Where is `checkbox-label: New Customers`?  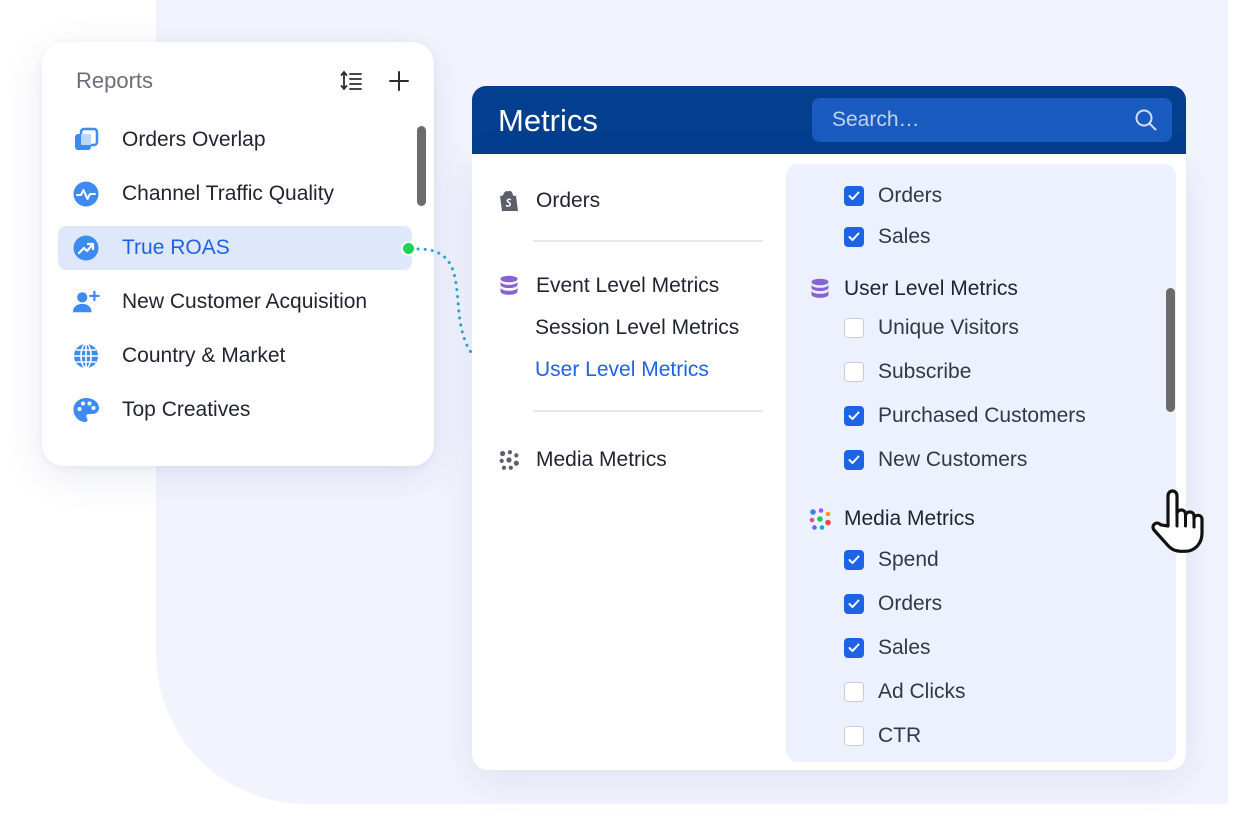
checkbox-label: New Customers is located at coordinates (953, 459).